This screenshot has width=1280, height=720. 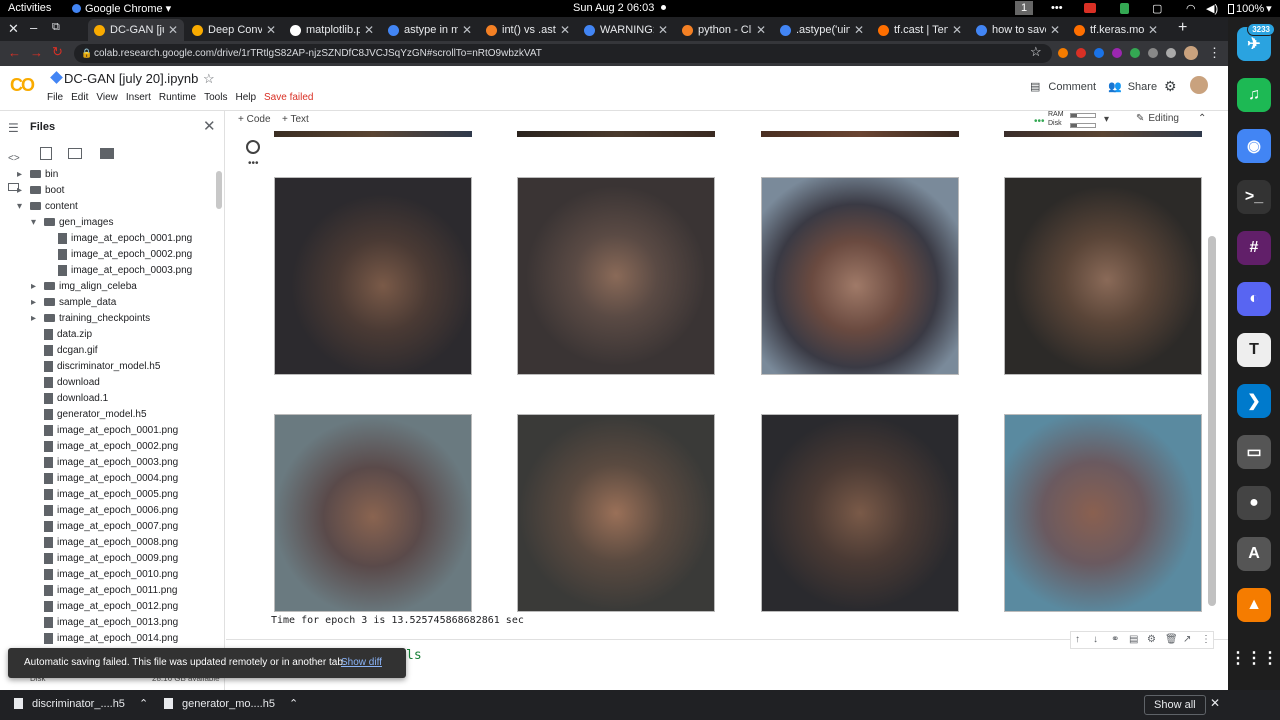 I want to click on colab-logo: CO, so click(x=22, y=85).